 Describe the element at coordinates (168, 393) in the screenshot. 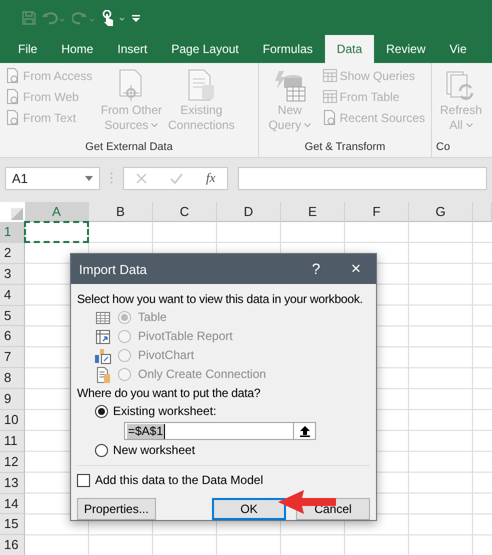

I see `prompt-text: Where do you want to put the data?` at that location.